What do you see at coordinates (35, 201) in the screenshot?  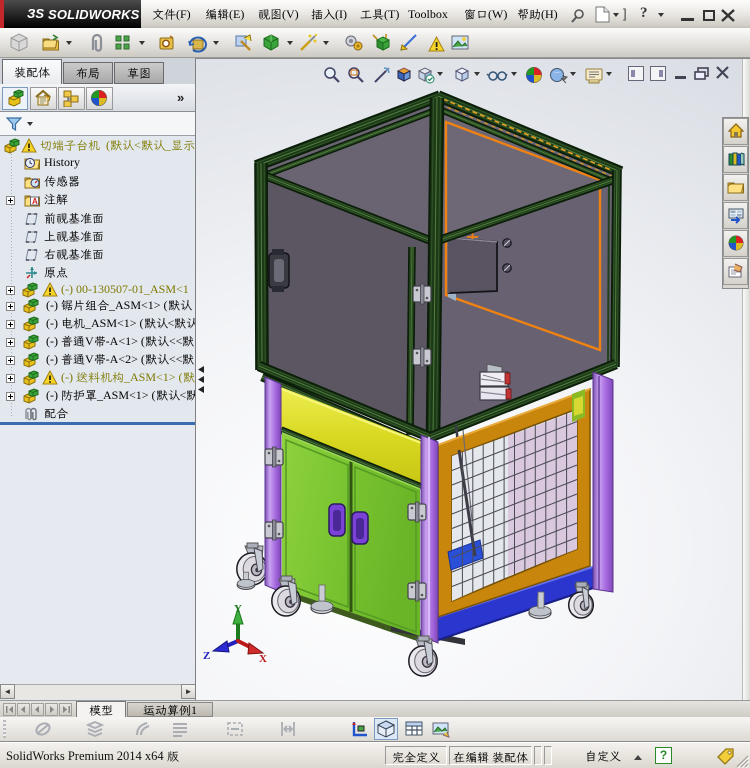 I see `svg-text: A` at bounding box center [35, 201].